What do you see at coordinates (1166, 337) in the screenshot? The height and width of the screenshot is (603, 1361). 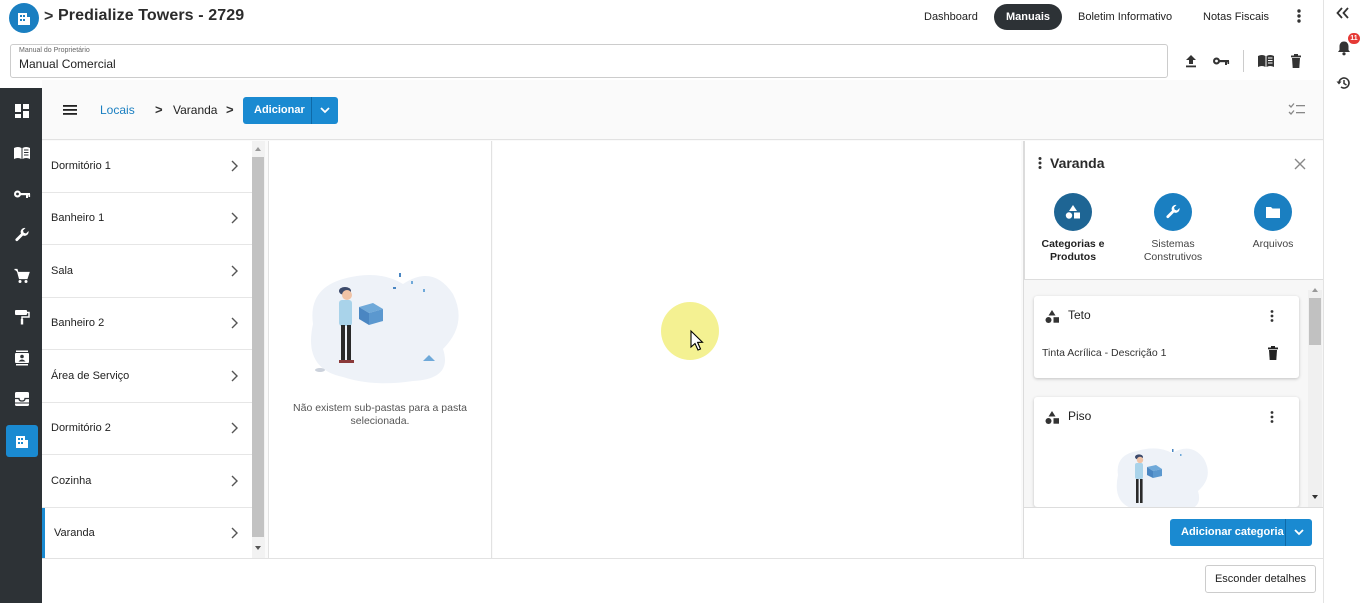 I see `category-card: Teto Tinta Acrílica - Descrição 1` at bounding box center [1166, 337].